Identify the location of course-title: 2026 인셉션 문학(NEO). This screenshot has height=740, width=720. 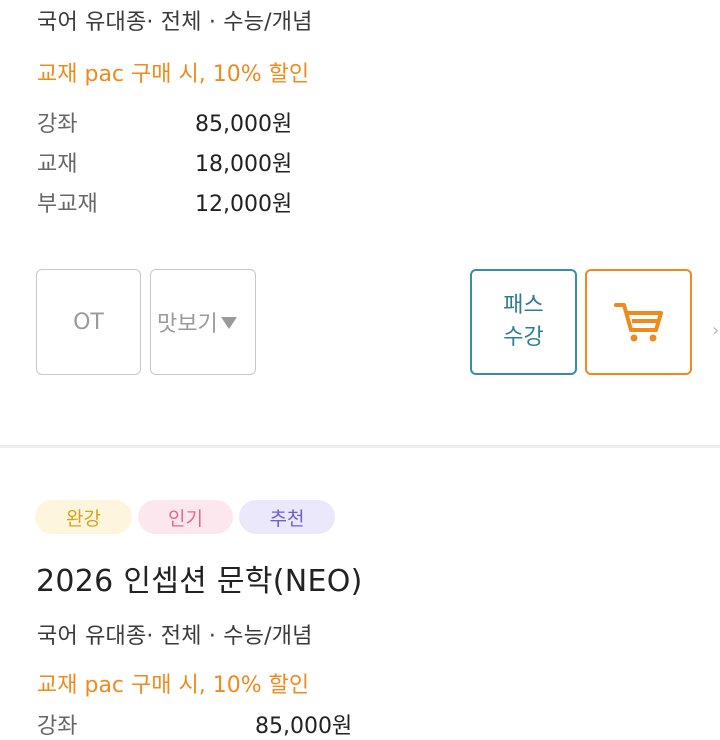
(199, 578).